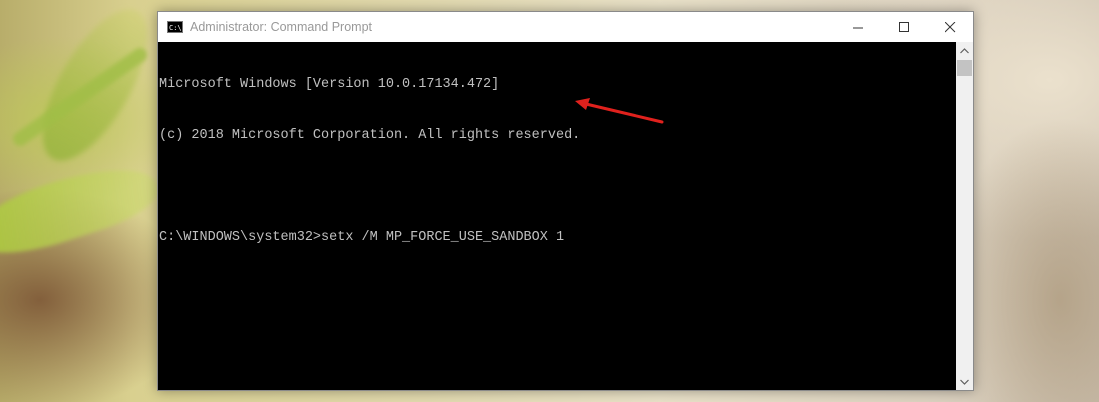 Image resolution: width=1099 pixels, height=402 pixels. I want to click on close-icon, so click(949, 26).